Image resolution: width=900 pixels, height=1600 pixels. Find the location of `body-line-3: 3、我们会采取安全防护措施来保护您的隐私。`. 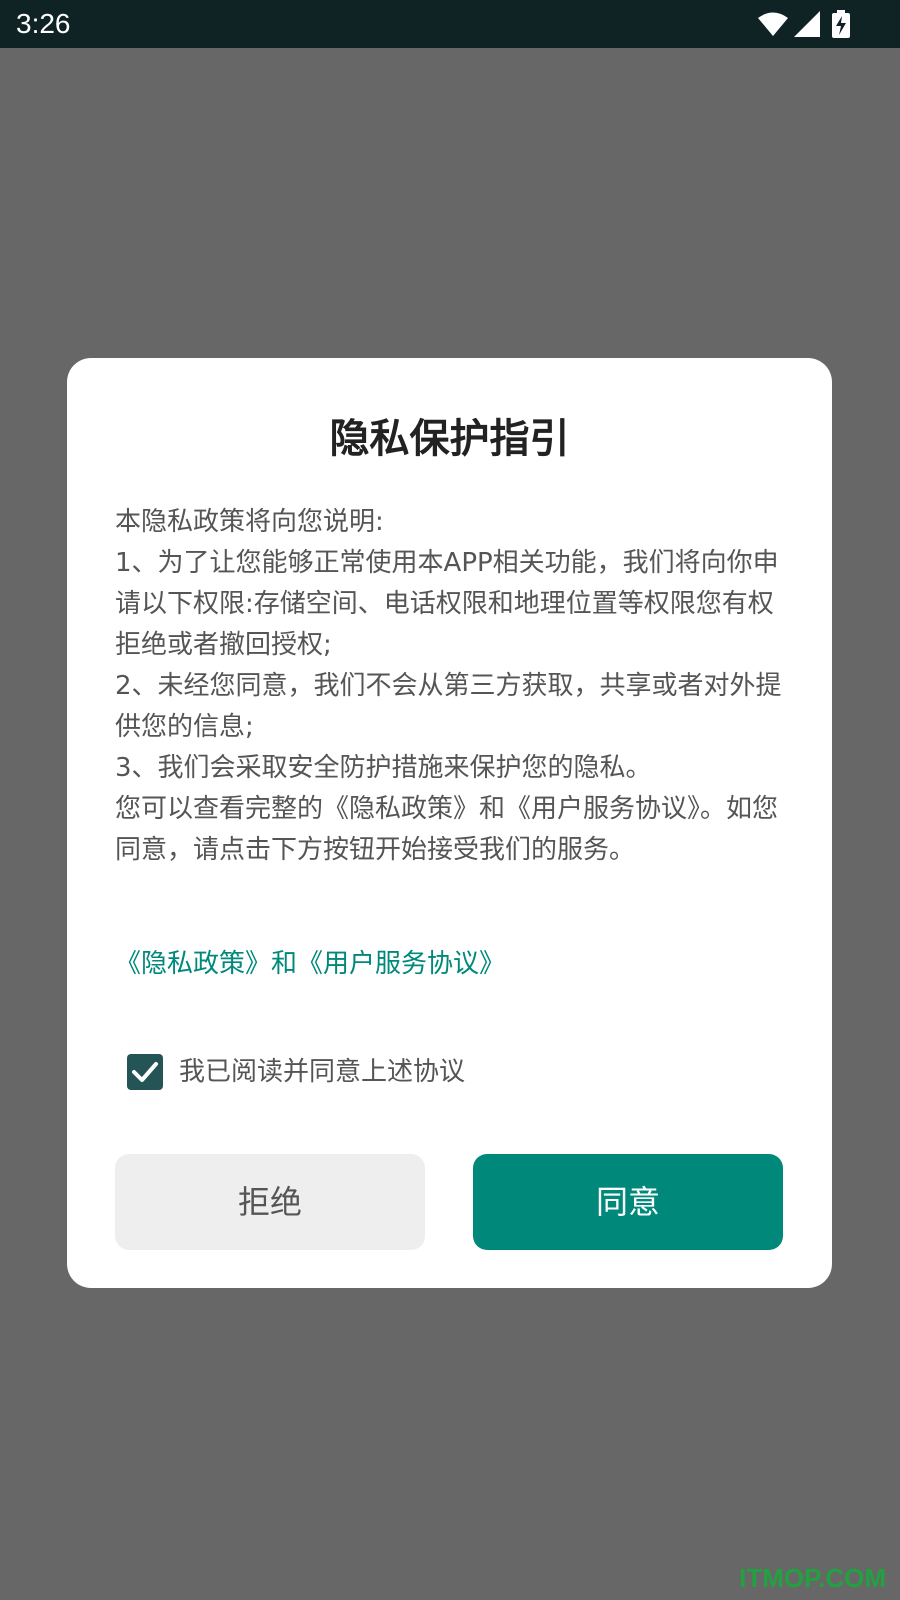

body-line-3: 3、我们会采取安全防护措施来保护您的隐私。 is located at coordinates (383, 768).